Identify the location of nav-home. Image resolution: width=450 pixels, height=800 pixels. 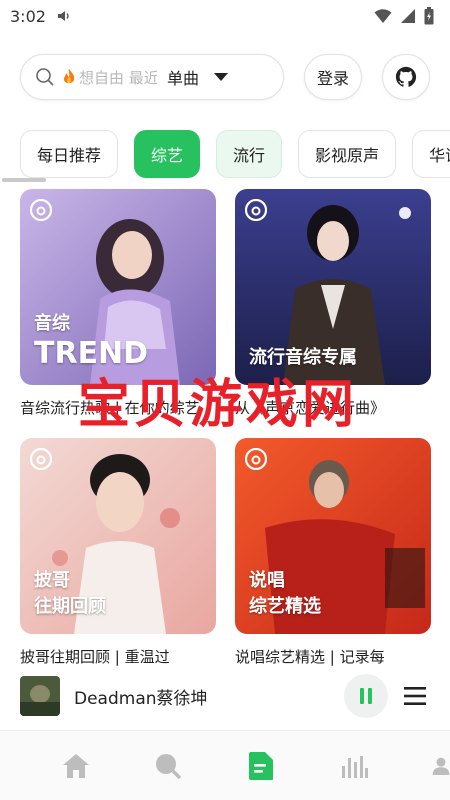
(76, 766).